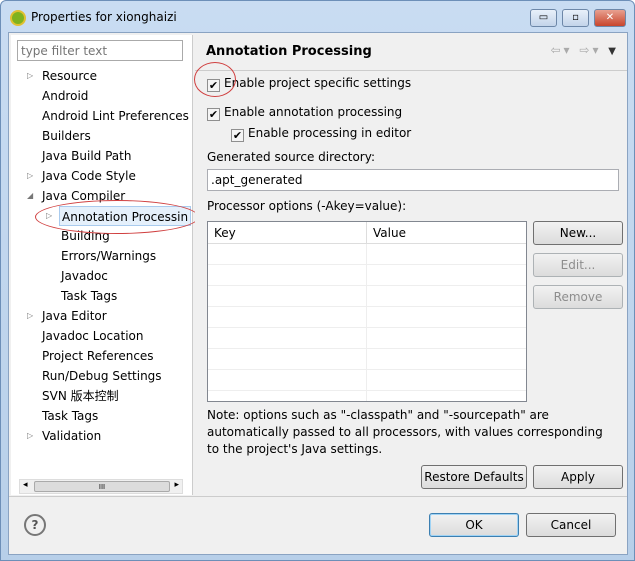 Image resolution: width=635 pixels, height=561 pixels. Describe the element at coordinates (108, 256) in the screenshot. I see `tree-item: Errors/Warnings` at that location.